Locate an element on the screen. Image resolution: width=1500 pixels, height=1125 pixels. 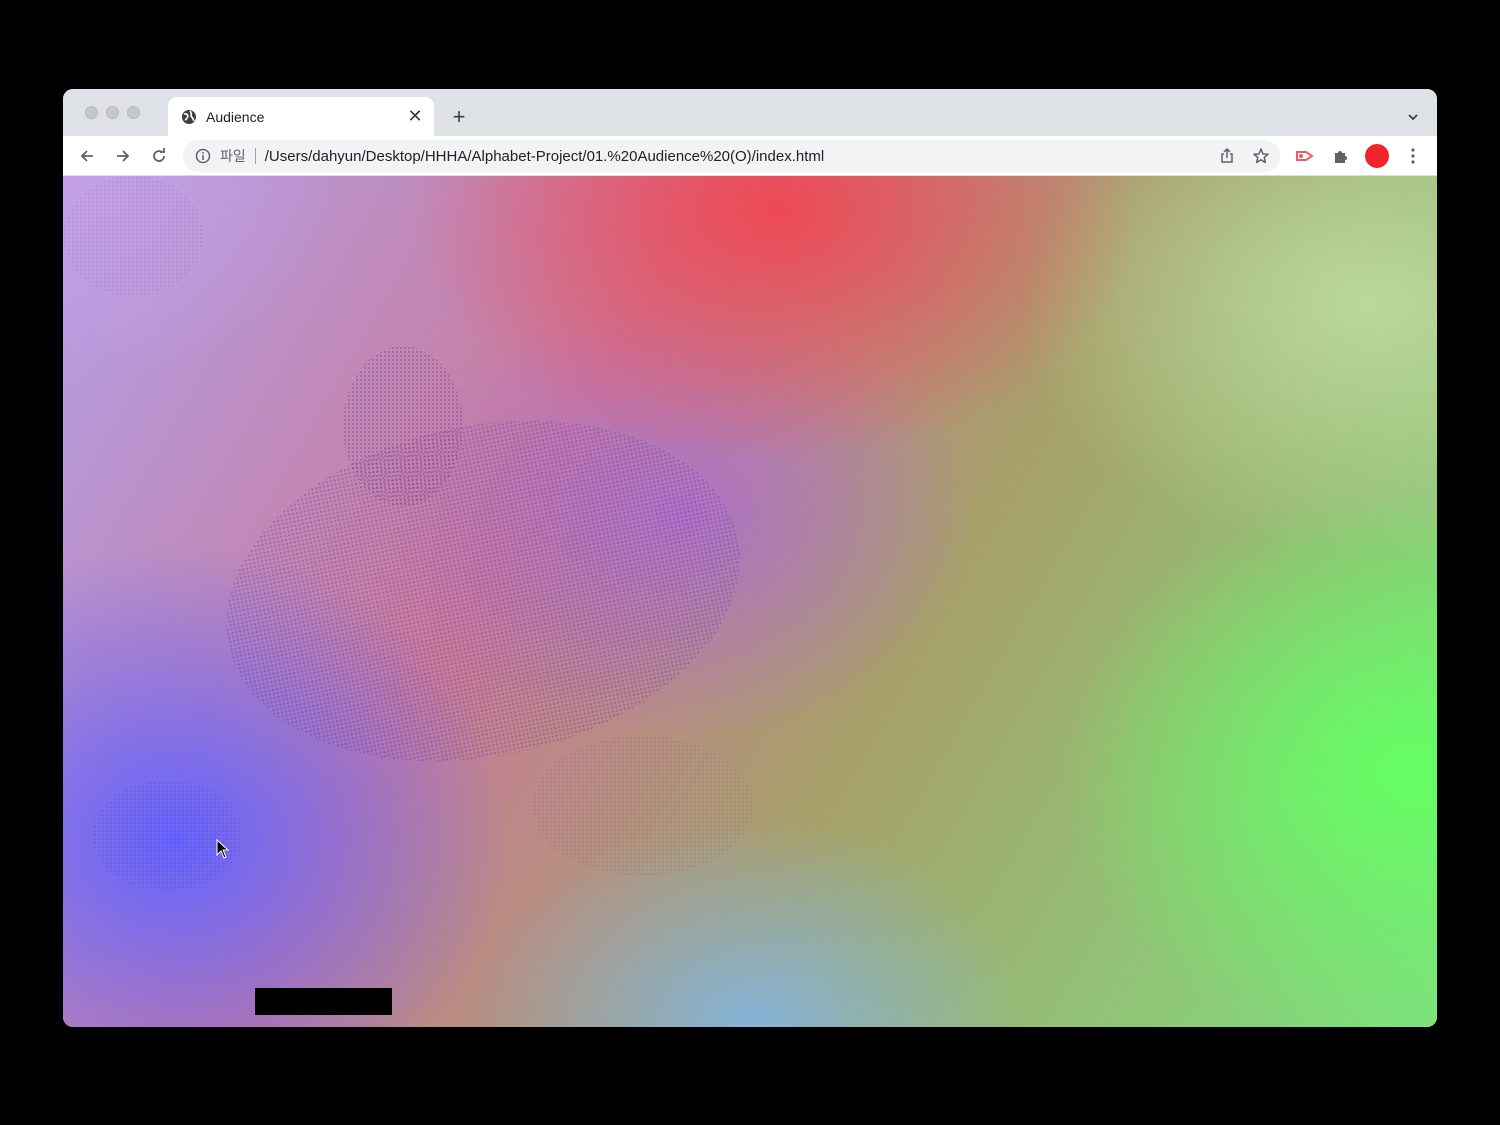
tab-title: Audience is located at coordinates (235, 116).